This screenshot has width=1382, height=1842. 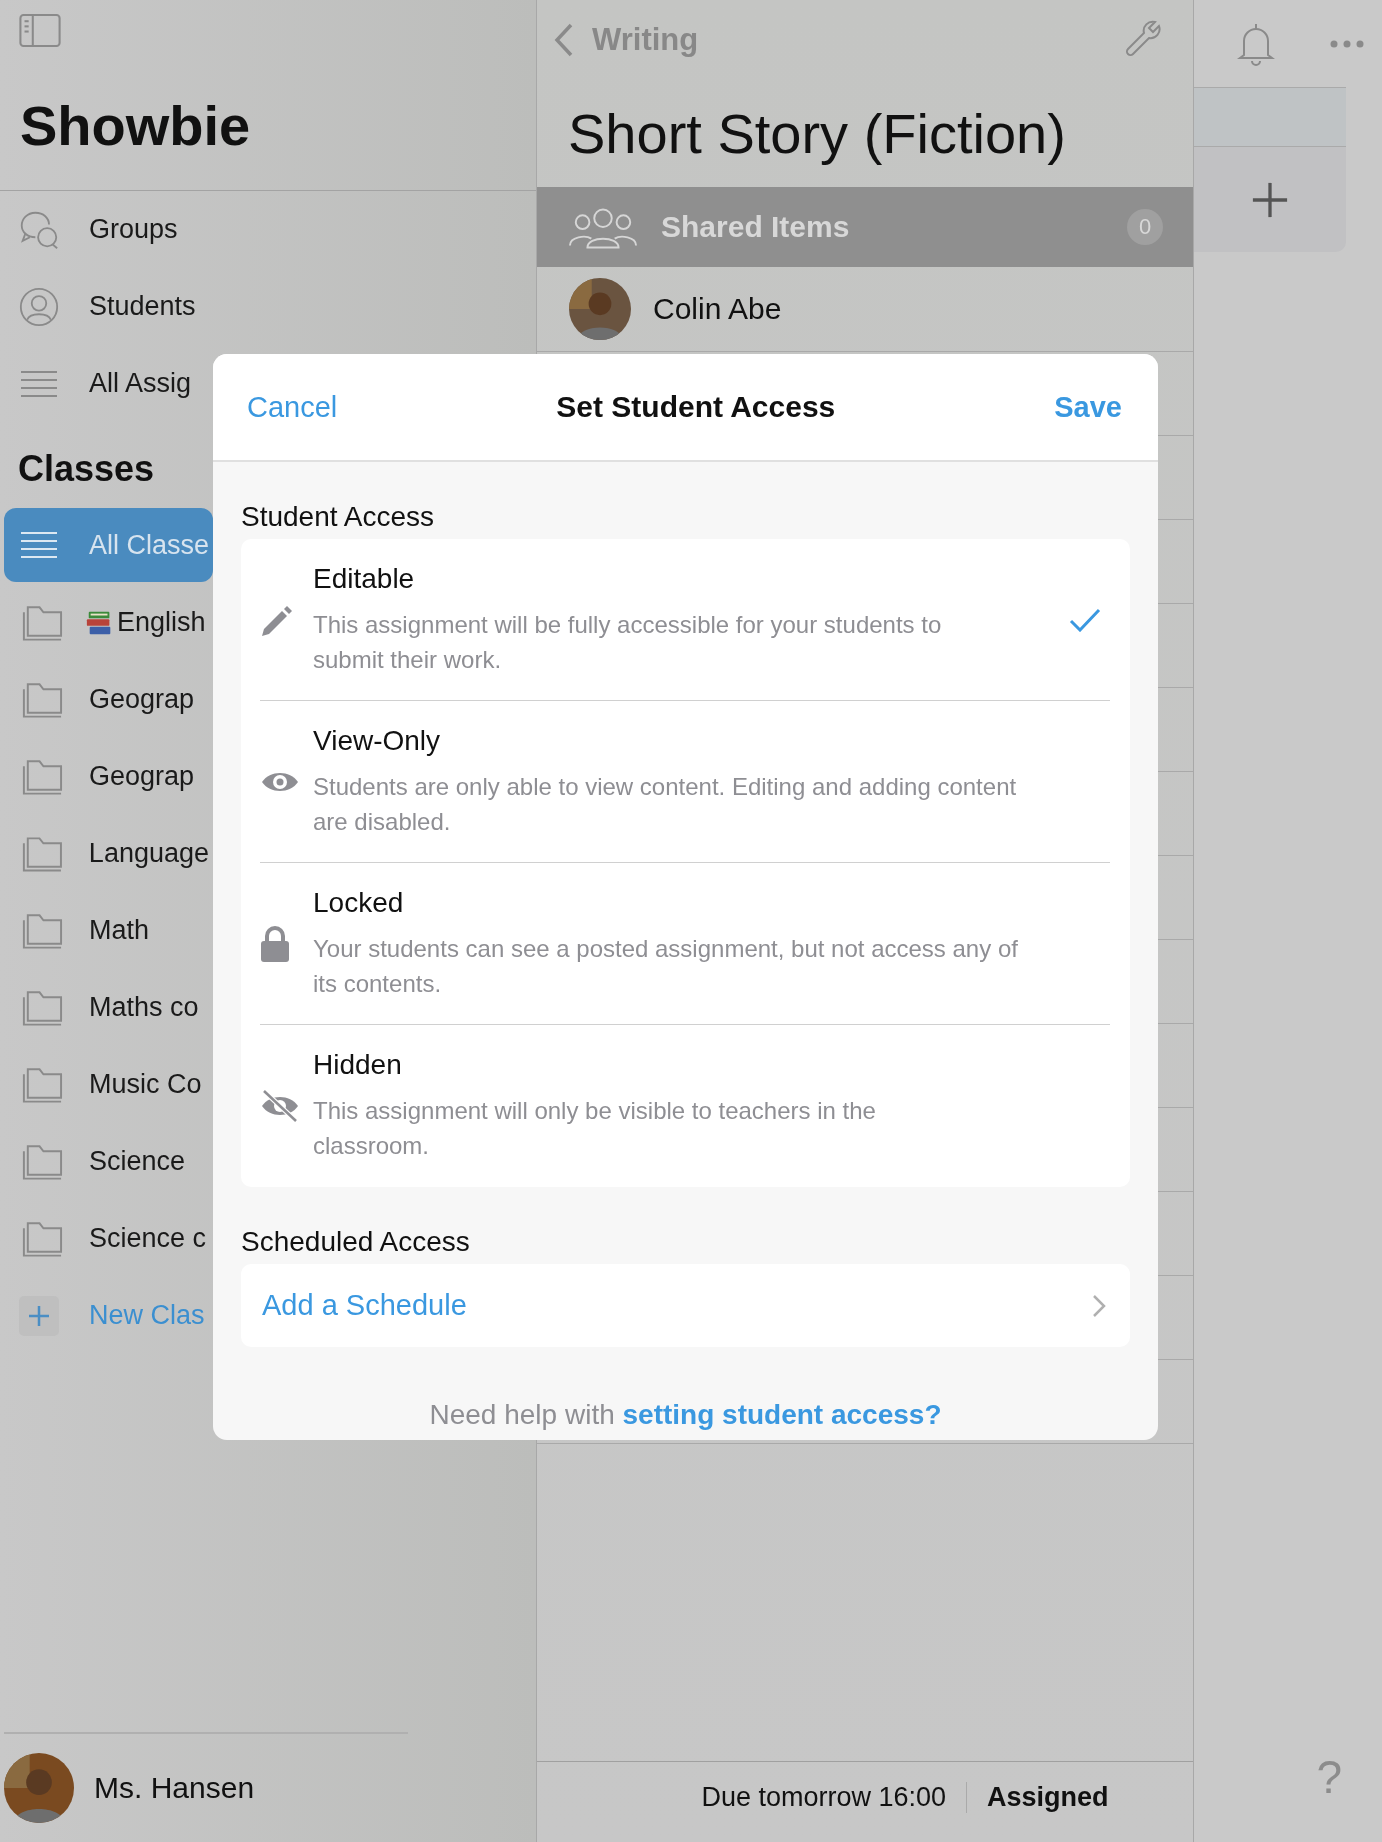 What do you see at coordinates (1099, 1305) in the screenshot?
I see `chevron-right-icon` at bounding box center [1099, 1305].